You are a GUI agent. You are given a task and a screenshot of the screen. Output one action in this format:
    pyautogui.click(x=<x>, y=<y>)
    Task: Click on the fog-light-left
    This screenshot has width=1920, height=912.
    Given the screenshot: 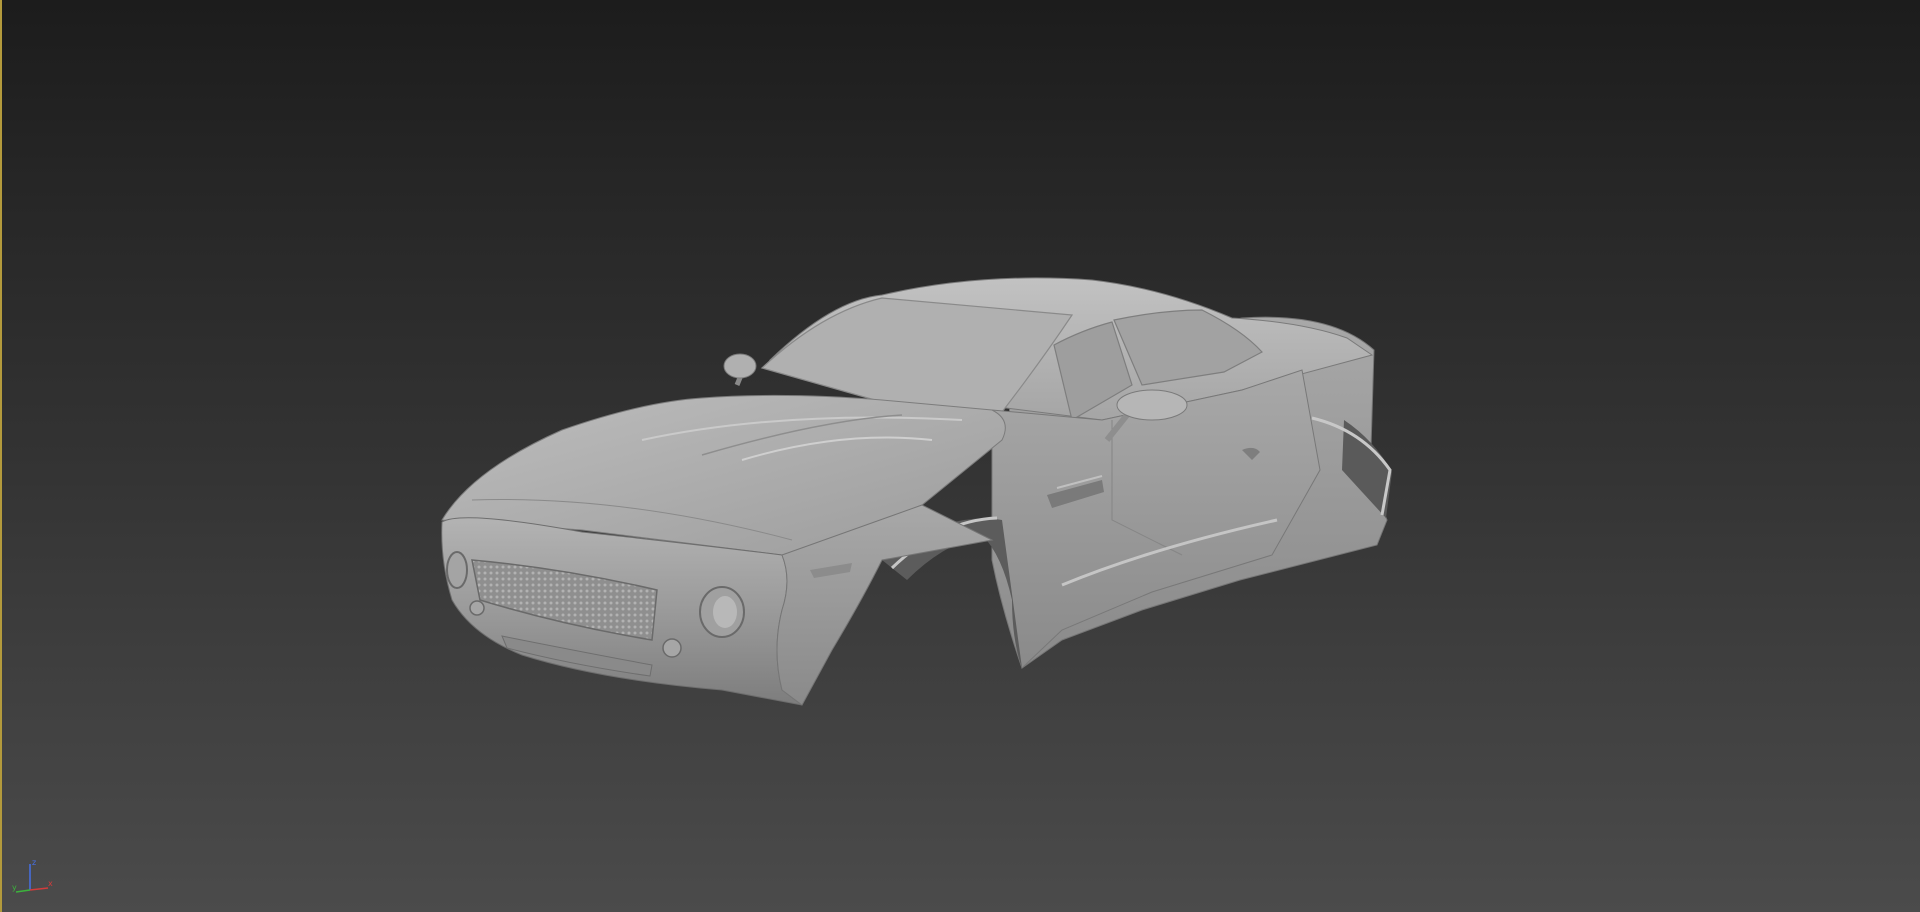 What is the action you would take?
    pyautogui.click(x=477, y=608)
    